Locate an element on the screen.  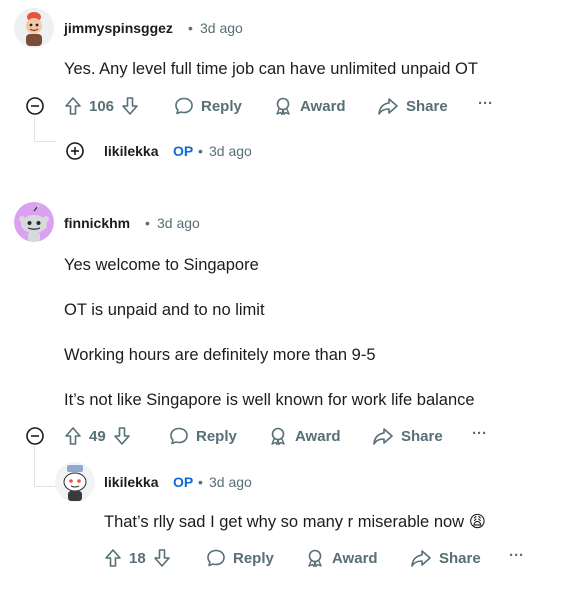
comment-author: jimmyspinsggez is located at coordinates (118, 28).